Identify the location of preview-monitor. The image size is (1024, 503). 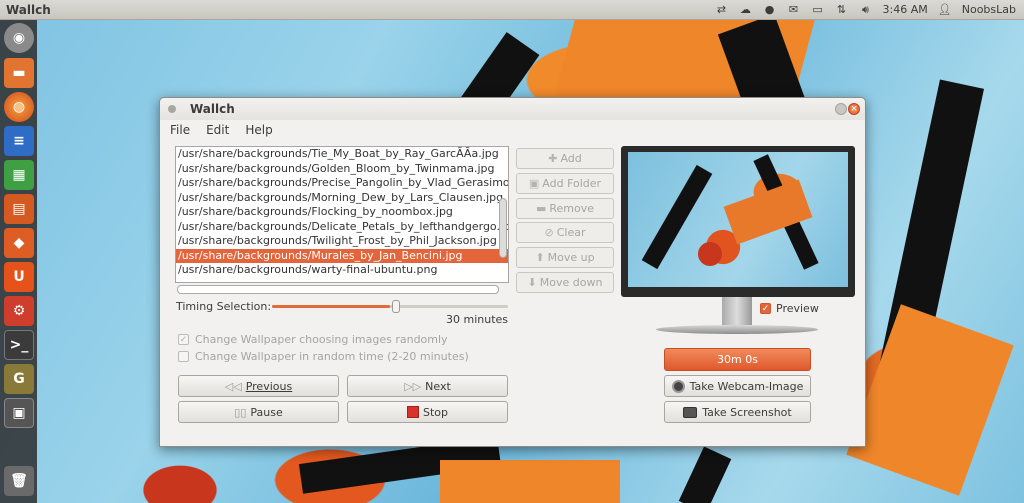
(738, 221).